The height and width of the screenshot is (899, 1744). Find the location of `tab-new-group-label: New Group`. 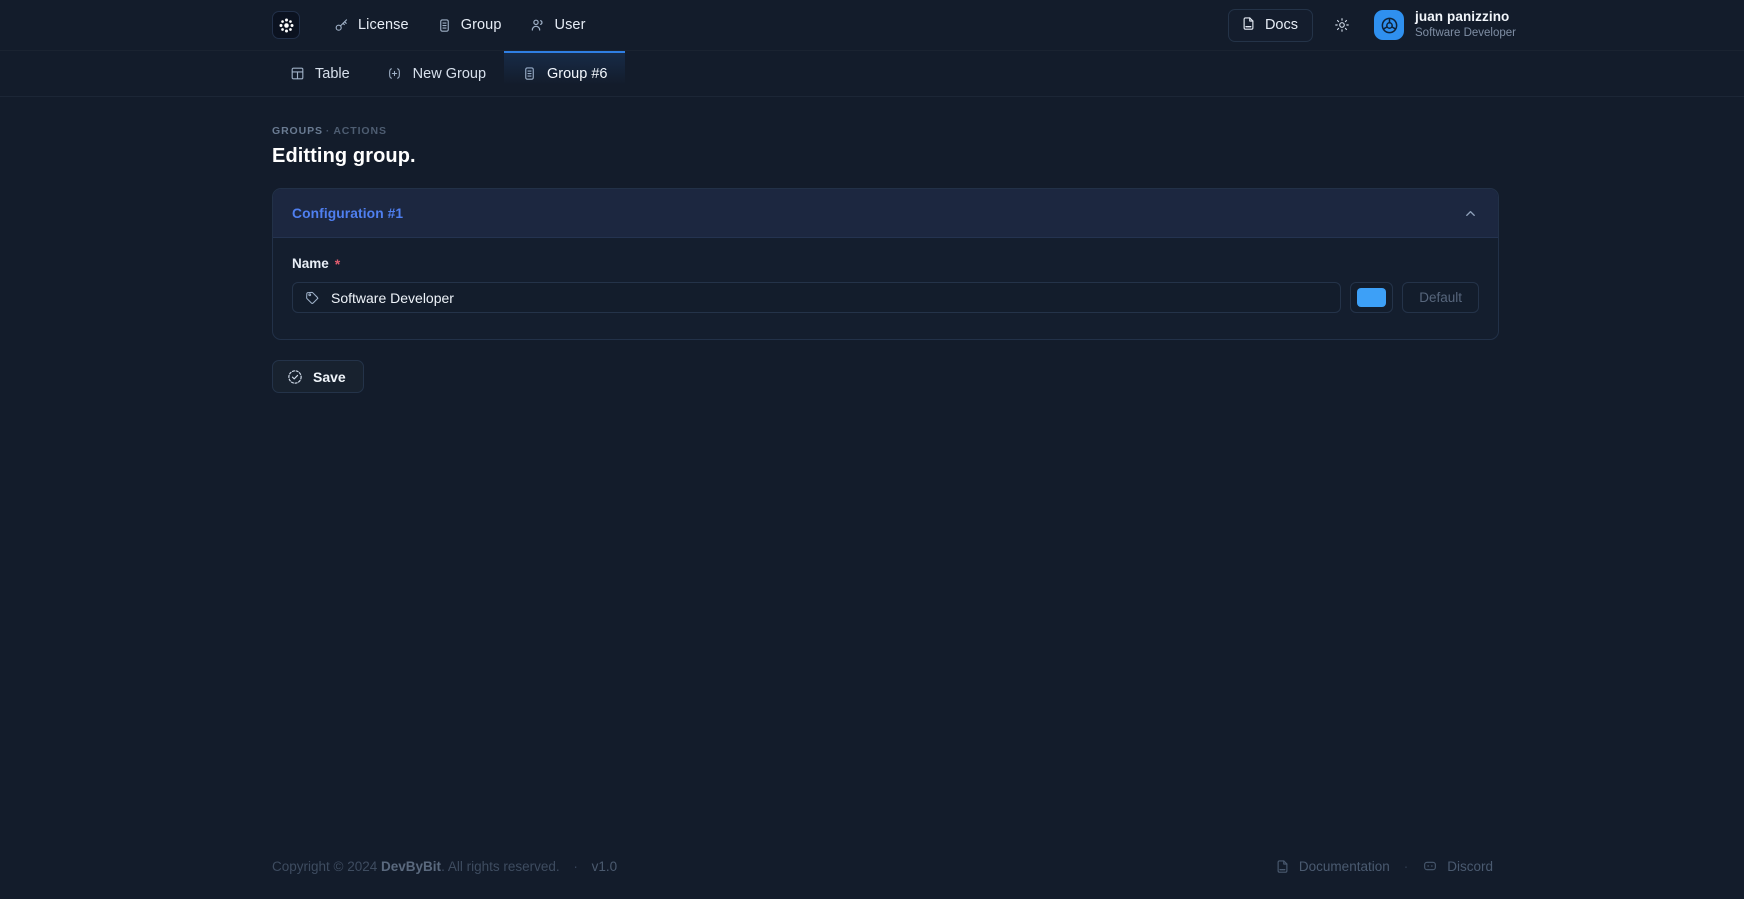

tab-new-group-label: New Group is located at coordinates (449, 73).